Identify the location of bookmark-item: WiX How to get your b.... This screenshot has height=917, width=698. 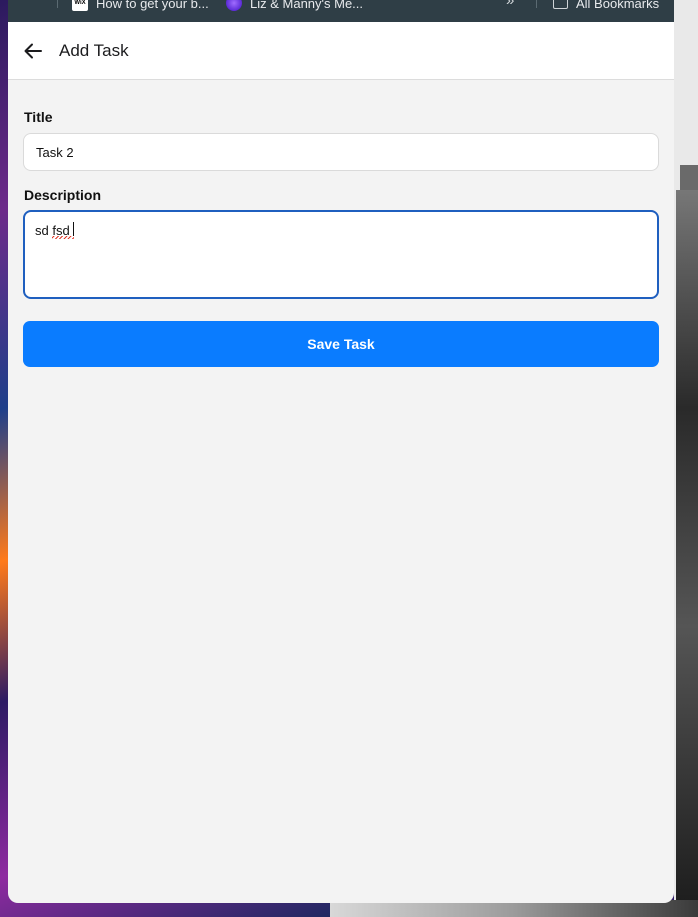
(140, 6).